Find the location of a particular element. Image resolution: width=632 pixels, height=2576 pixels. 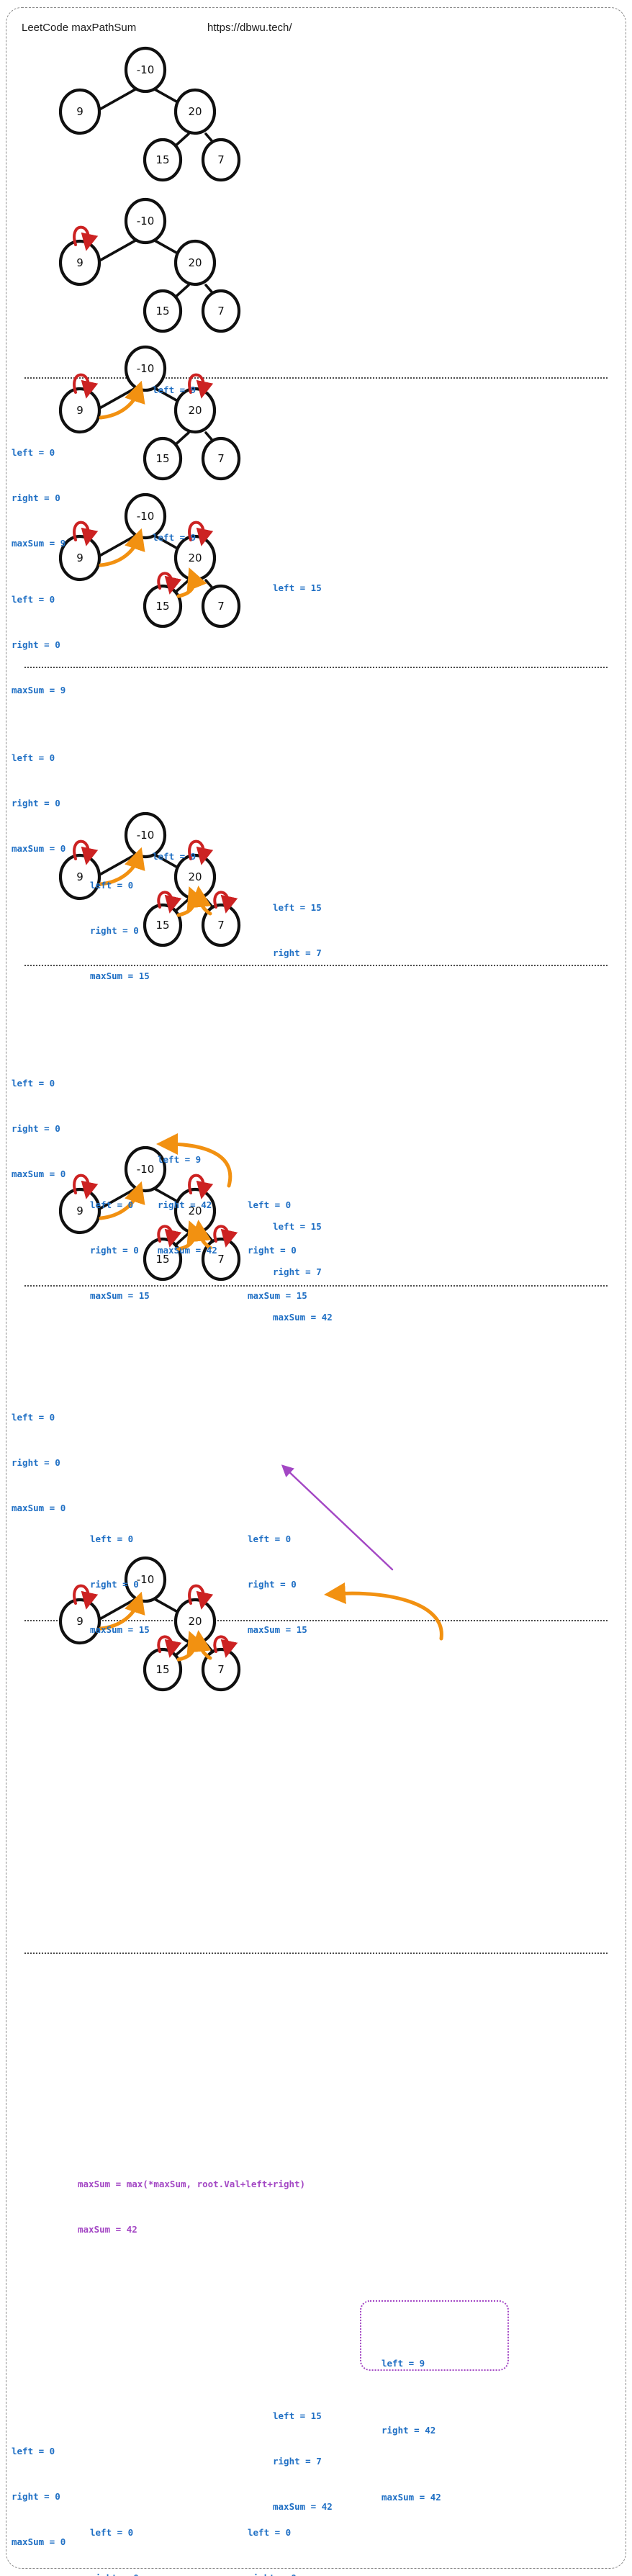

panel-5-tree: -10 9 20 15 7 is located at coordinates (149, 879).